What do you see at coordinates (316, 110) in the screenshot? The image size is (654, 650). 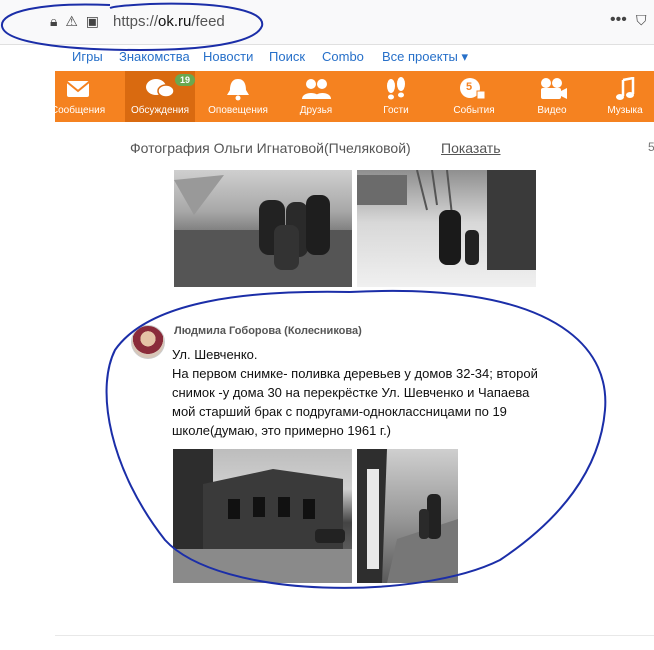 I see `nav-label-friends: Друзья` at bounding box center [316, 110].